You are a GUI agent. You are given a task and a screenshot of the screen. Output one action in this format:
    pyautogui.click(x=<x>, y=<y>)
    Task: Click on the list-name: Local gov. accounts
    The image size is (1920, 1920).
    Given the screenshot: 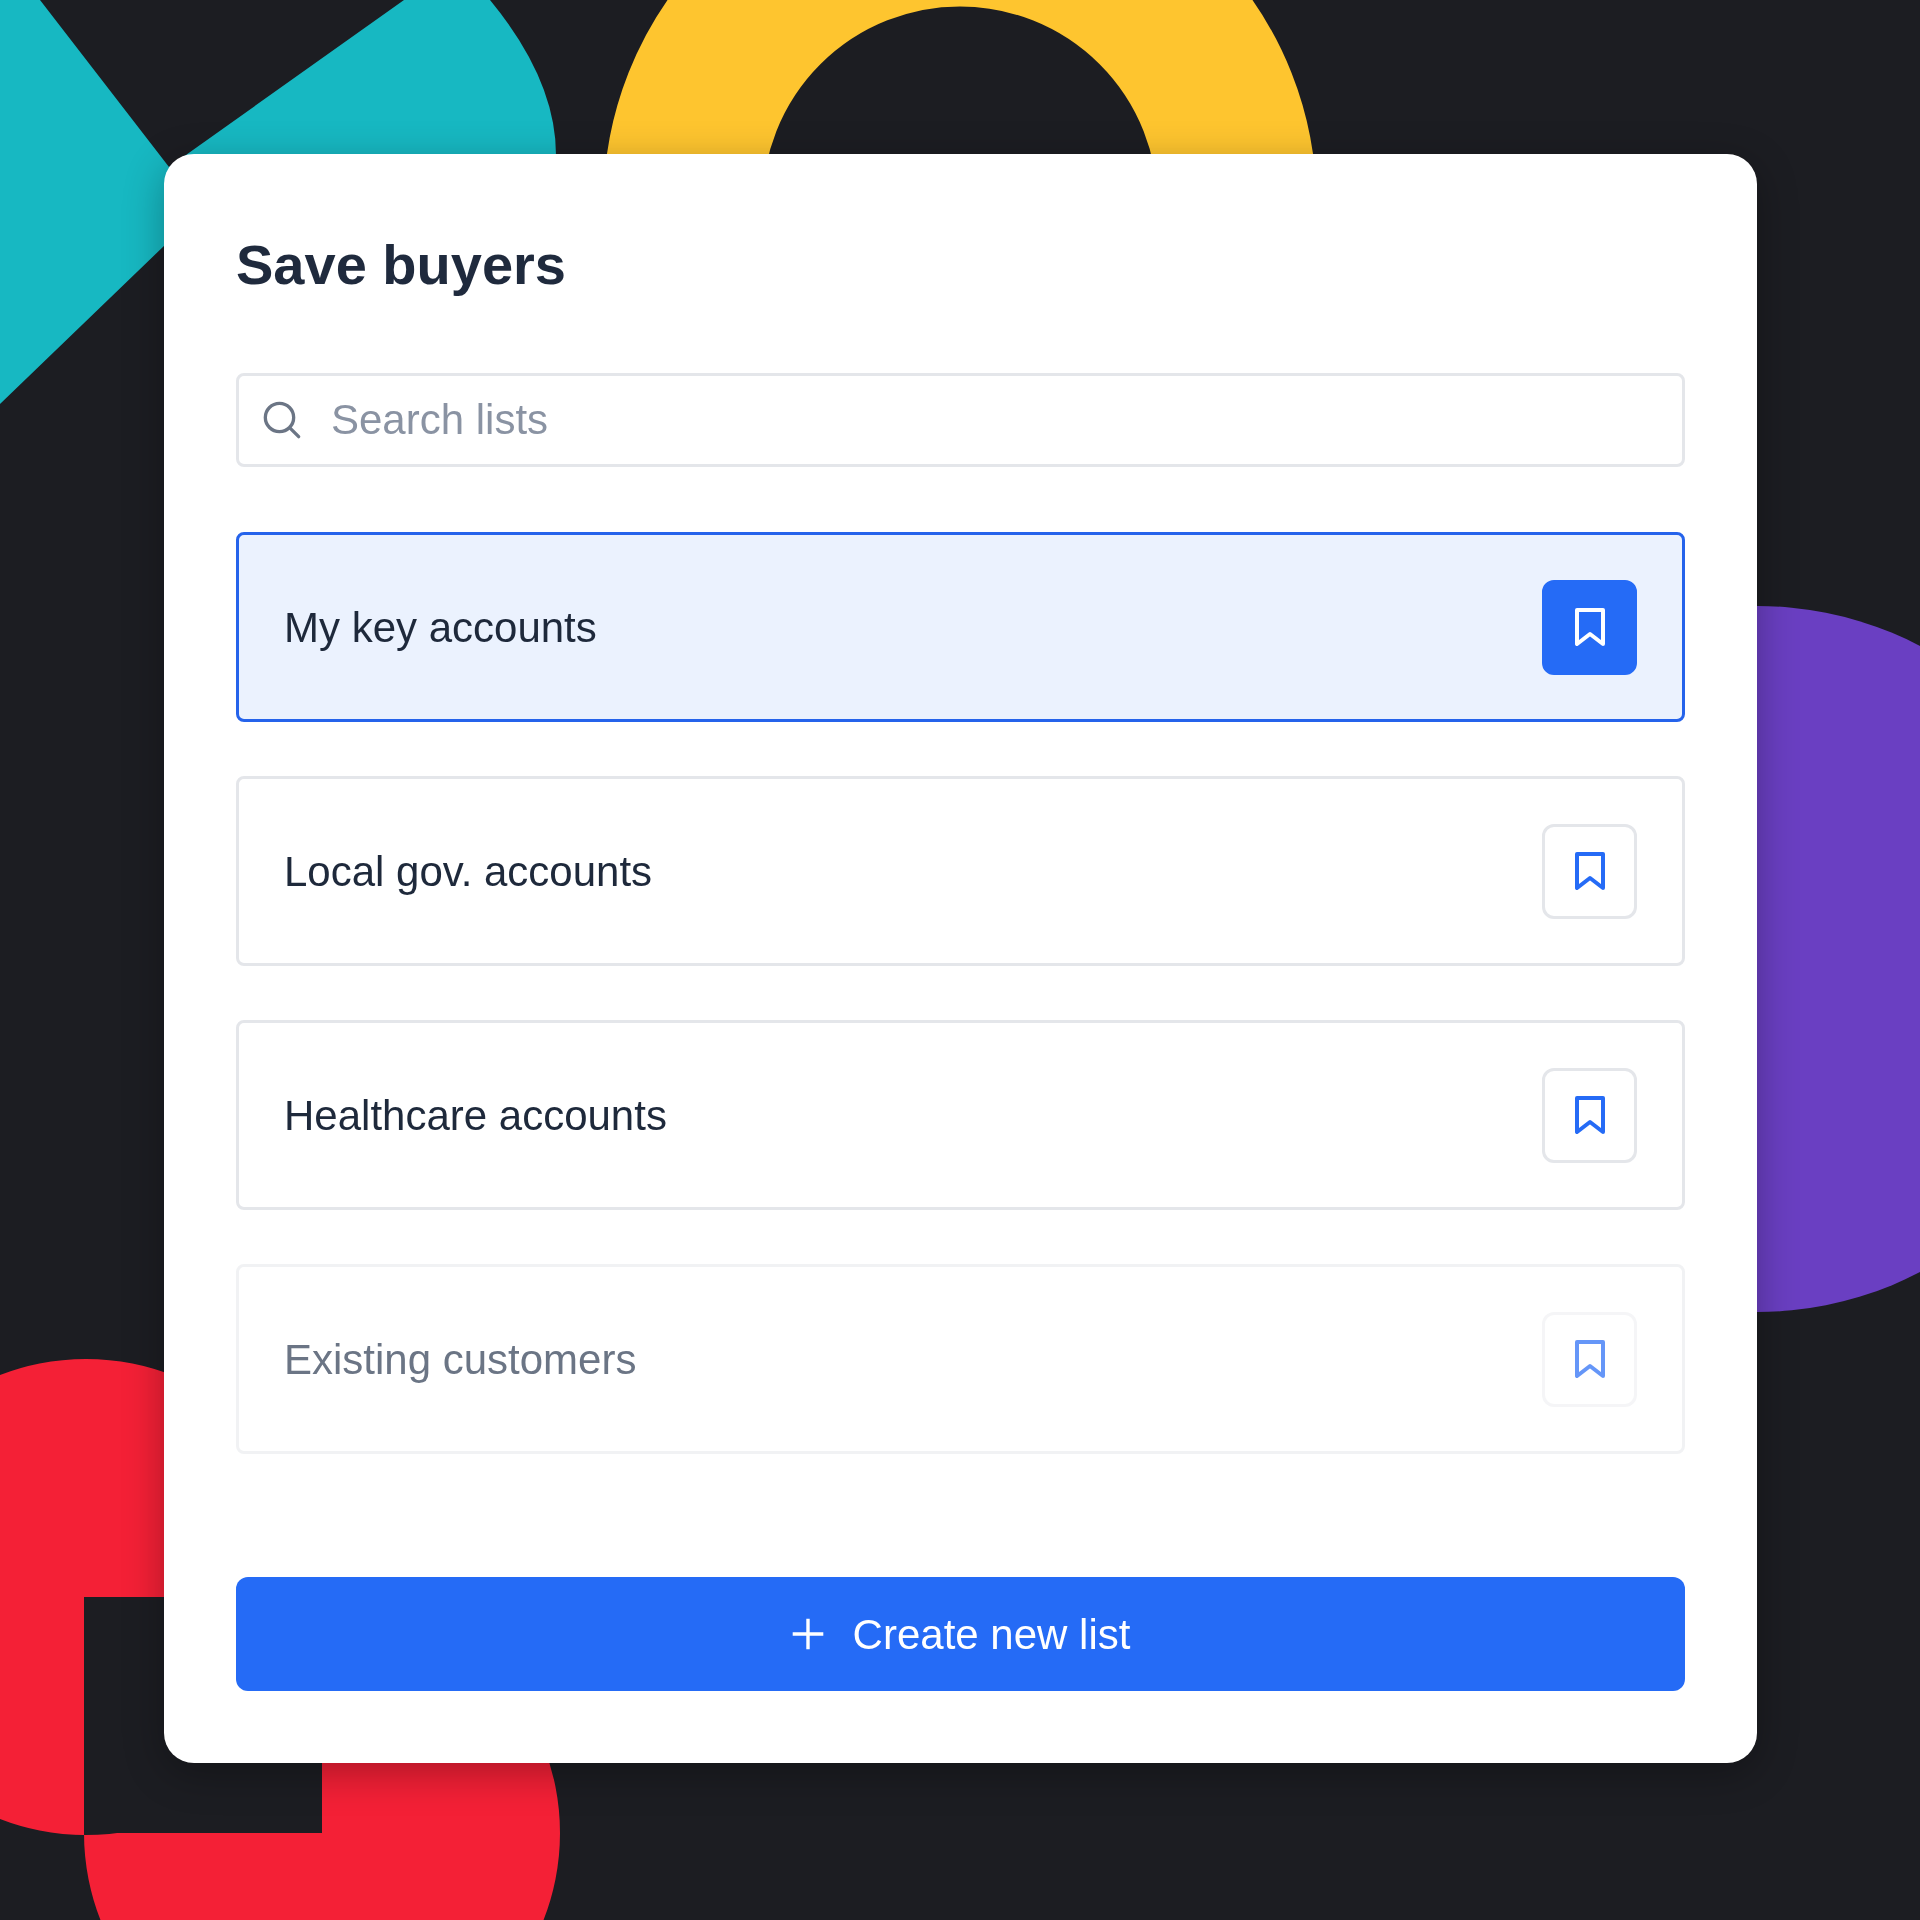 What is the action you would take?
    pyautogui.click(x=468, y=871)
    